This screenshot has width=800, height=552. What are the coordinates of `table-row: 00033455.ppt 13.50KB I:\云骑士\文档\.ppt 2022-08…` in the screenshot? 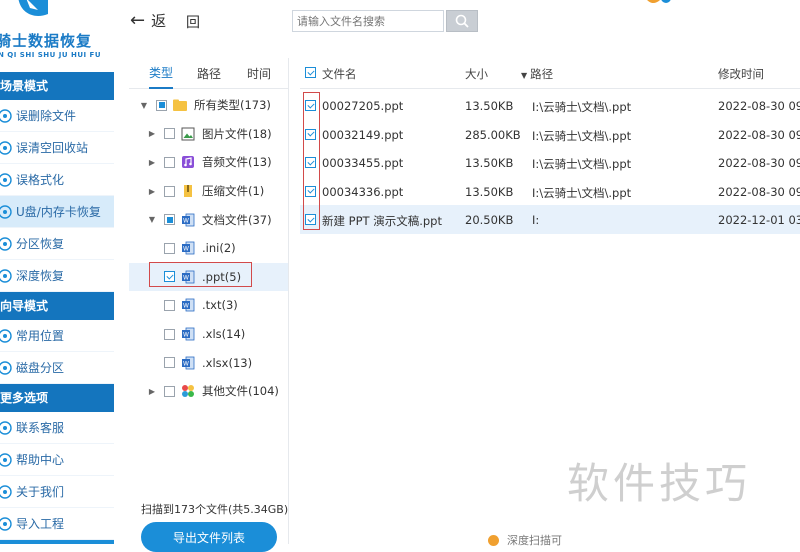 It's located at (550, 162).